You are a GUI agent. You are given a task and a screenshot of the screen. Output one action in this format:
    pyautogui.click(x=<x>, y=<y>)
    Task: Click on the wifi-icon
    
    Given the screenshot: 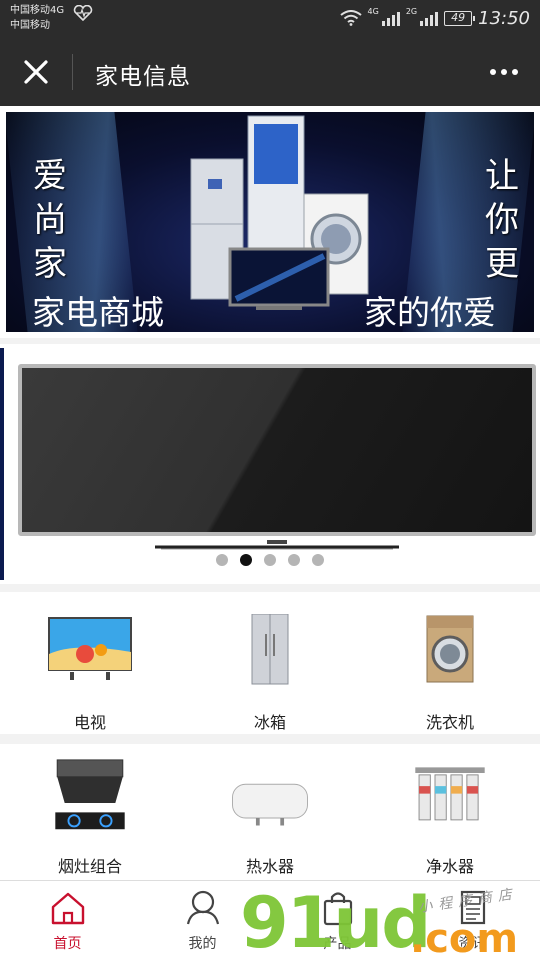 What is the action you would take?
    pyautogui.click(x=350, y=18)
    